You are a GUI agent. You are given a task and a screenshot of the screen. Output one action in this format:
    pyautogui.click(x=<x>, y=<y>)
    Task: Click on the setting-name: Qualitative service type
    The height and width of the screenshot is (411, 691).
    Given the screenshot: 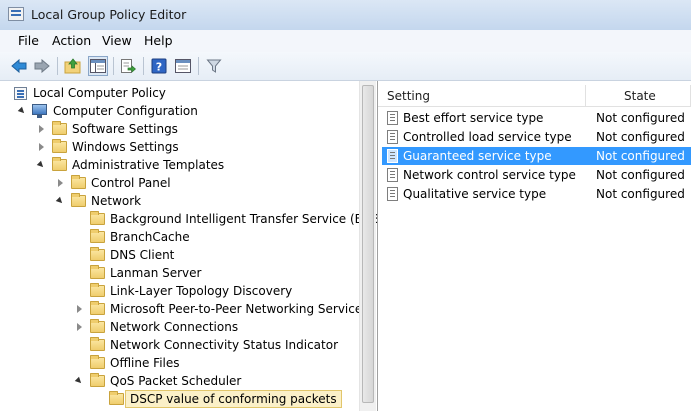 What is the action you would take?
    pyautogui.click(x=475, y=194)
    